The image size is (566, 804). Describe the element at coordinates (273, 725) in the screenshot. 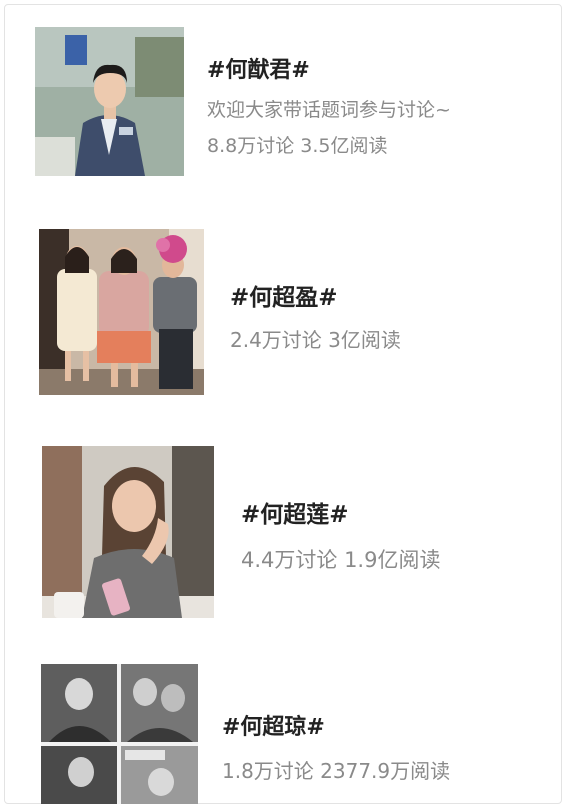

I see `topic-title: #何超琼#` at that location.